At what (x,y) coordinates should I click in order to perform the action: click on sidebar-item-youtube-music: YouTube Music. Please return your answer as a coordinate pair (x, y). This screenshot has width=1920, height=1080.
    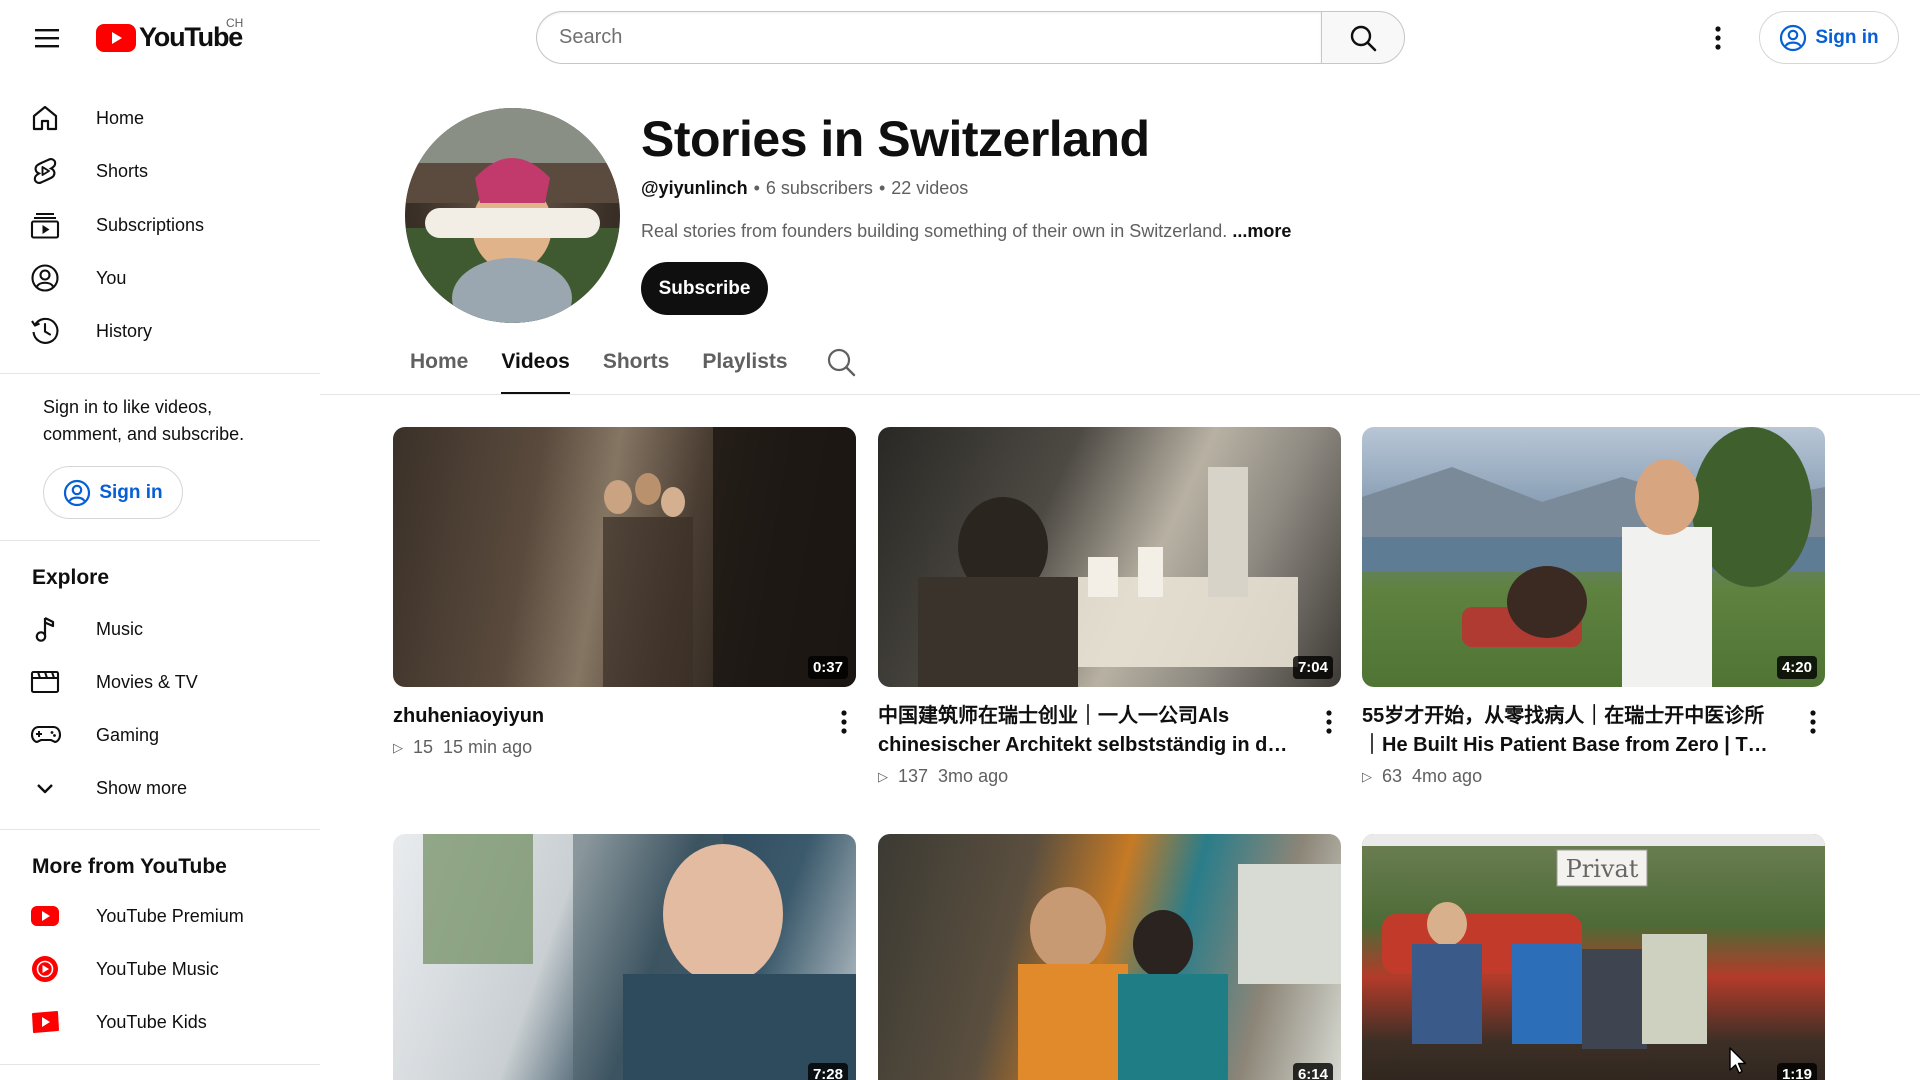
    Looking at the image, I should click on (163, 969).